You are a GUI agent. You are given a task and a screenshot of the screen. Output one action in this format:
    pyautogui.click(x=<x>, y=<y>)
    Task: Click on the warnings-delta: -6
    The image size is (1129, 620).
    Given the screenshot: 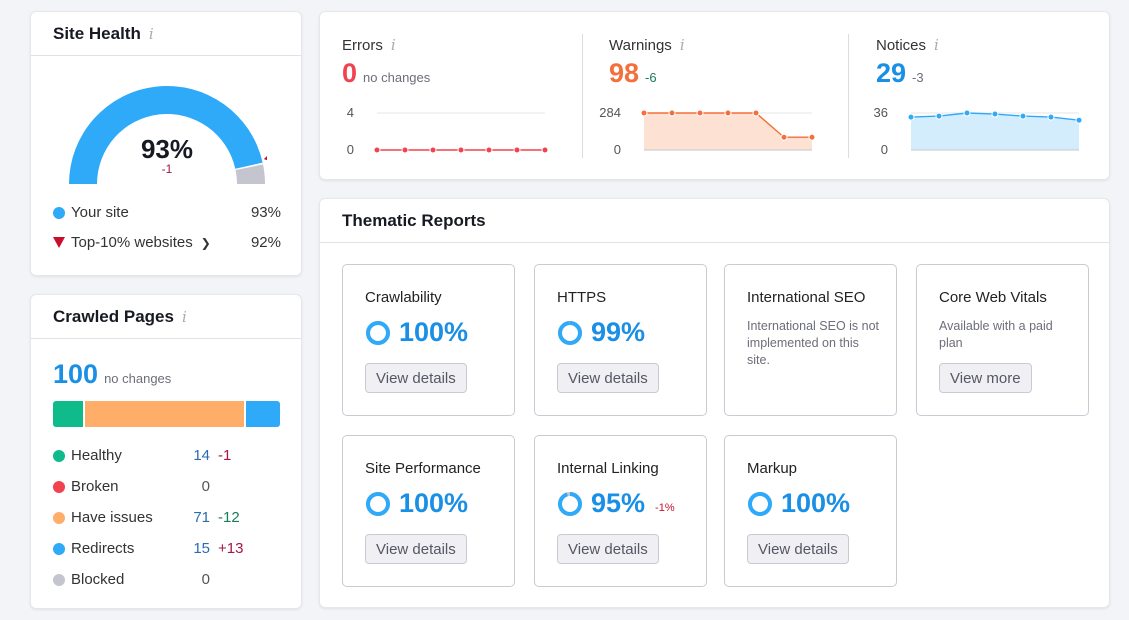 What is the action you would take?
    pyautogui.click(x=651, y=77)
    